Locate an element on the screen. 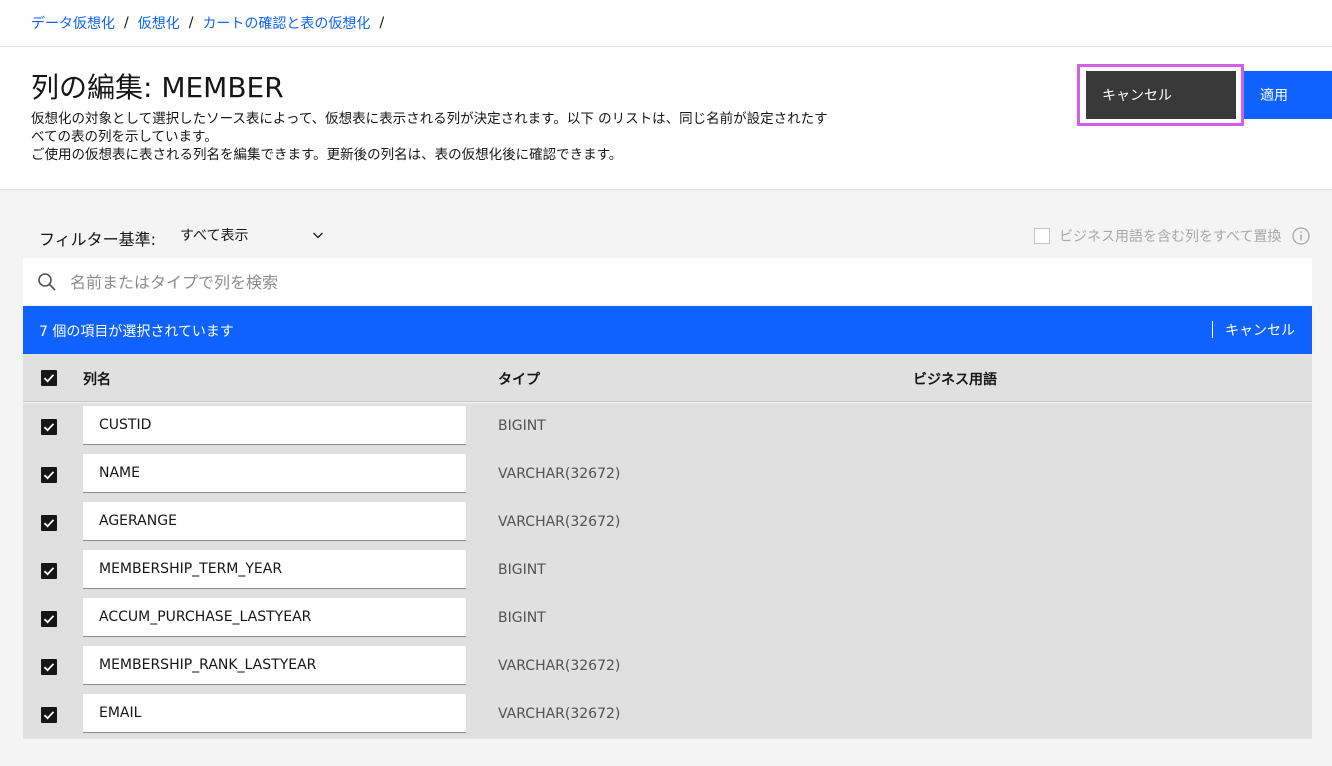  batch-action-bar: 7 個の項目が選択されています キャンセル is located at coordinates (667, 330).